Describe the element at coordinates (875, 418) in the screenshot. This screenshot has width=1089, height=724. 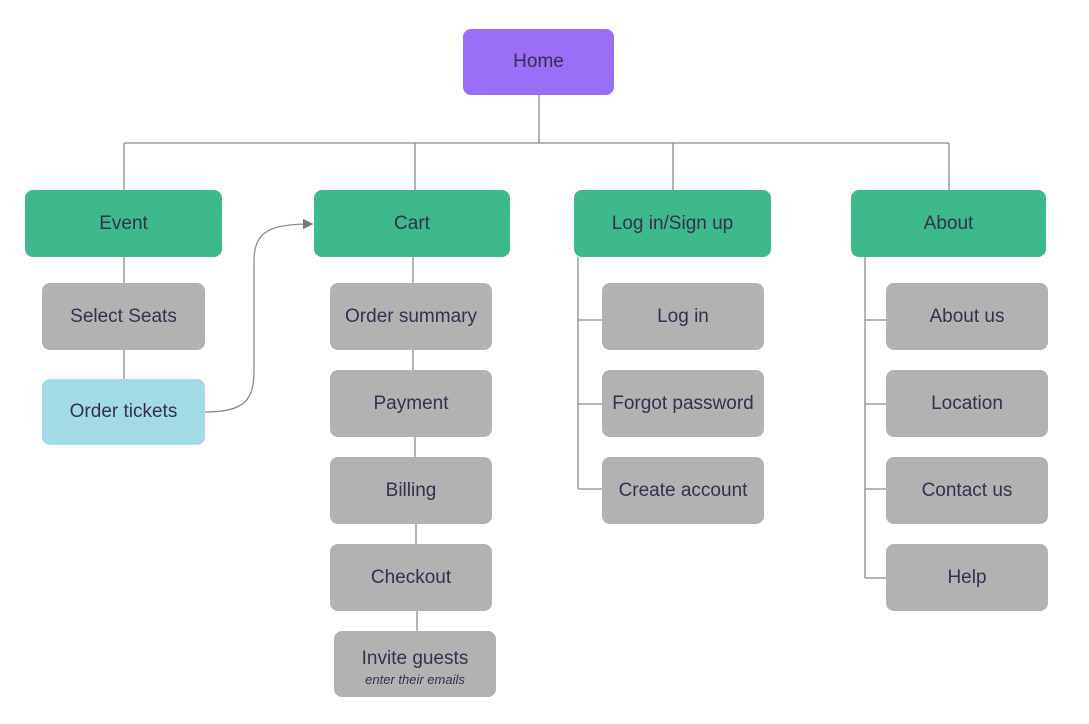
I see `about-connector` at that location.